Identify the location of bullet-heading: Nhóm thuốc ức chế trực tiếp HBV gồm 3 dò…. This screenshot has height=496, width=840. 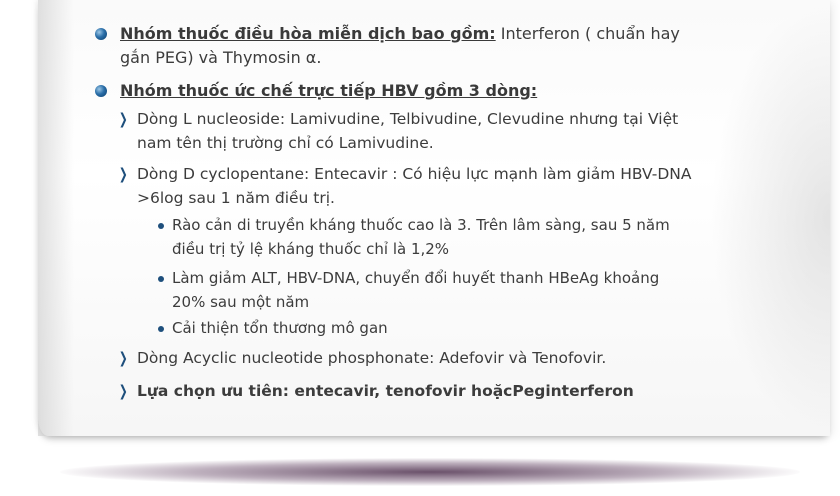
(329, 90).